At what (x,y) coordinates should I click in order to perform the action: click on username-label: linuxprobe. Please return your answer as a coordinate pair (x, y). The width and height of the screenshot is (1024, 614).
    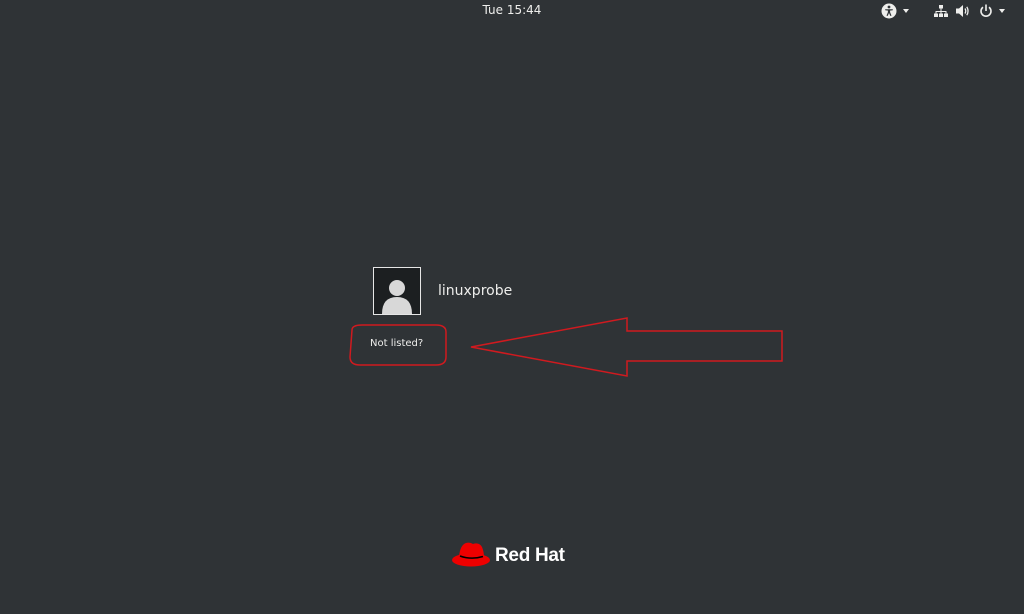
    Looking at the image, I should click on (475, 291).